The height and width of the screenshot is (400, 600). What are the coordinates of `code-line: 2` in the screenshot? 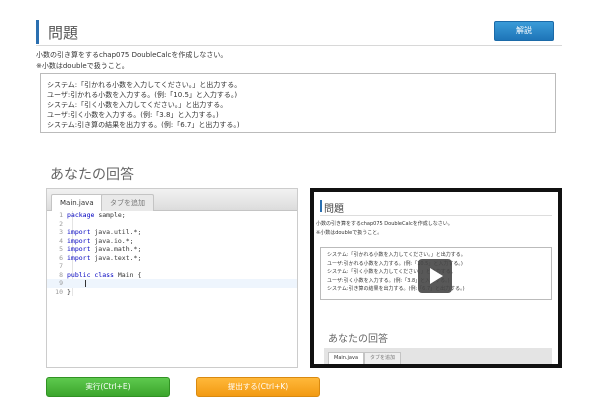 It's located at (172, 224).